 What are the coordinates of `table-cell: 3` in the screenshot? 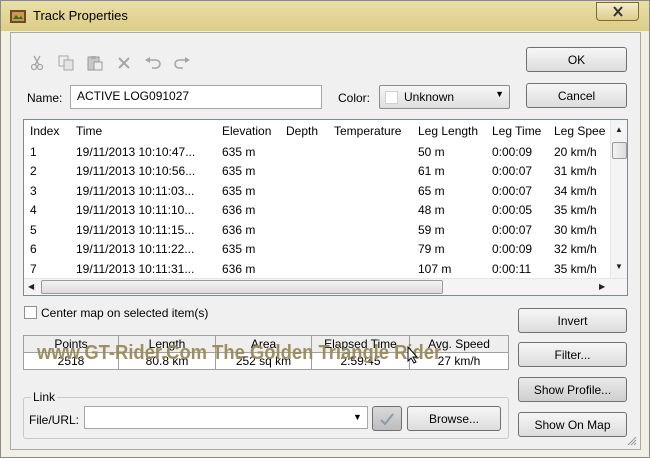 It's located at (33, 190).